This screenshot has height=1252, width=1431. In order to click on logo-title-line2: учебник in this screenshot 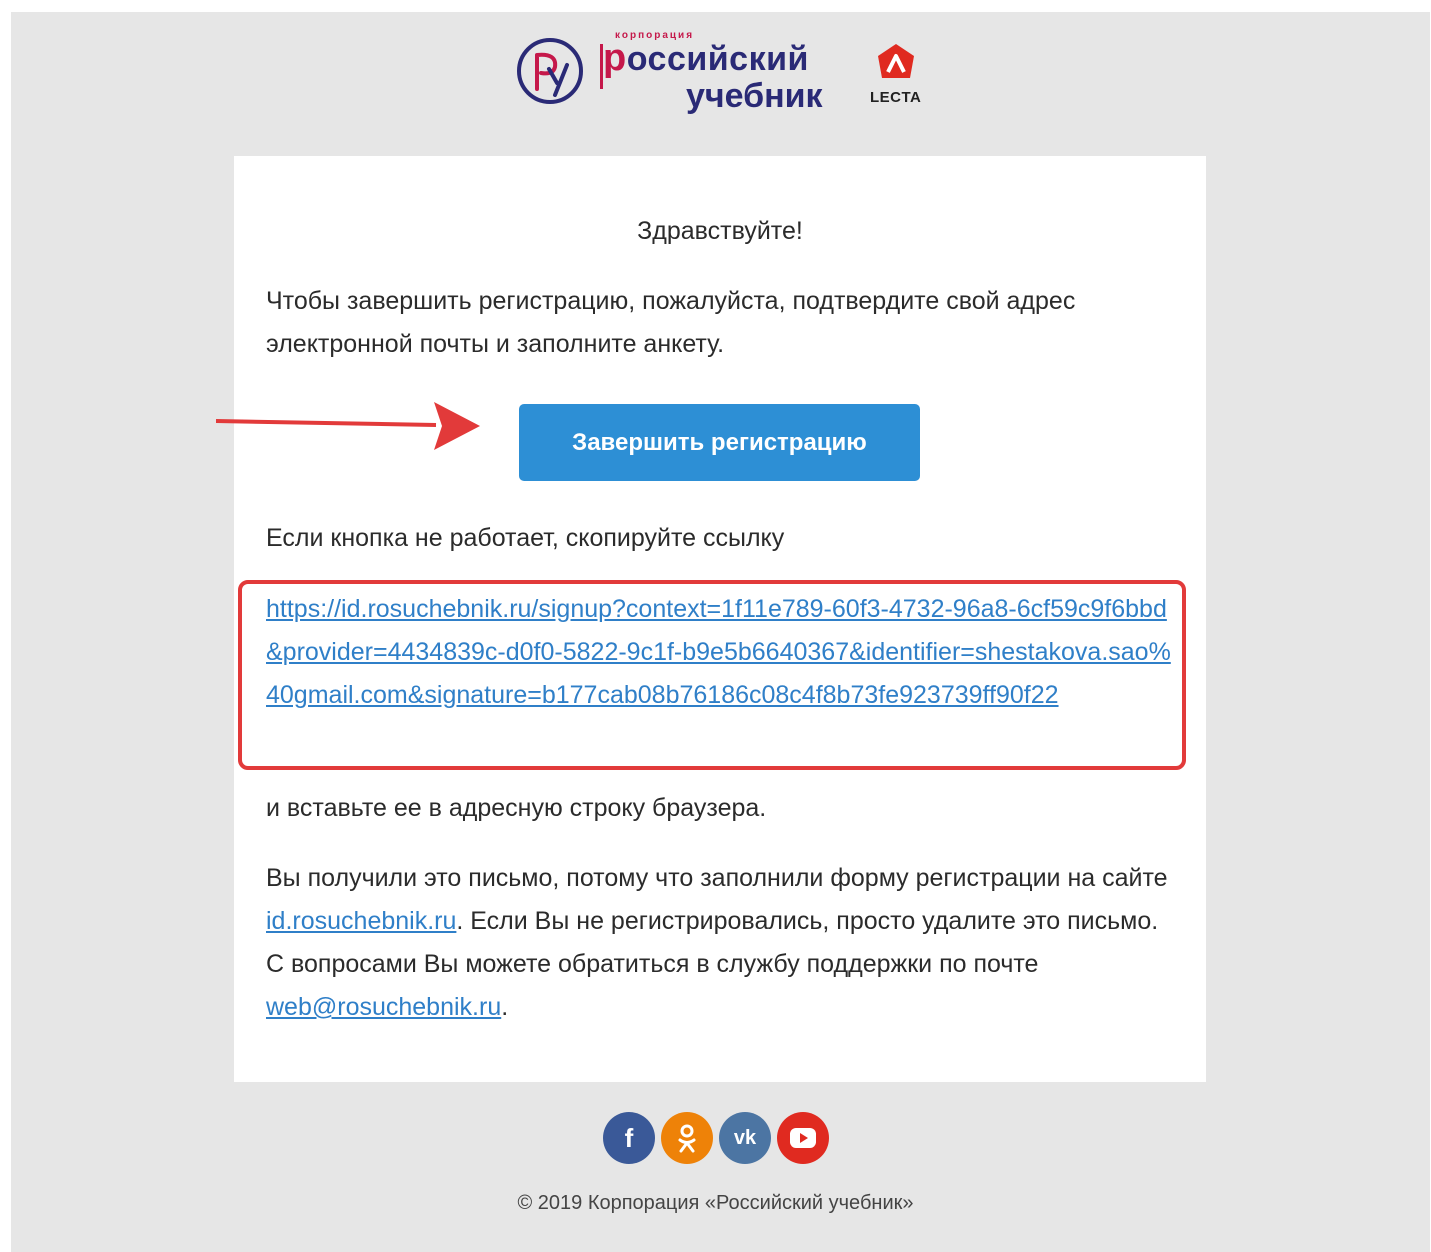, I will do `click(754, 96)`.